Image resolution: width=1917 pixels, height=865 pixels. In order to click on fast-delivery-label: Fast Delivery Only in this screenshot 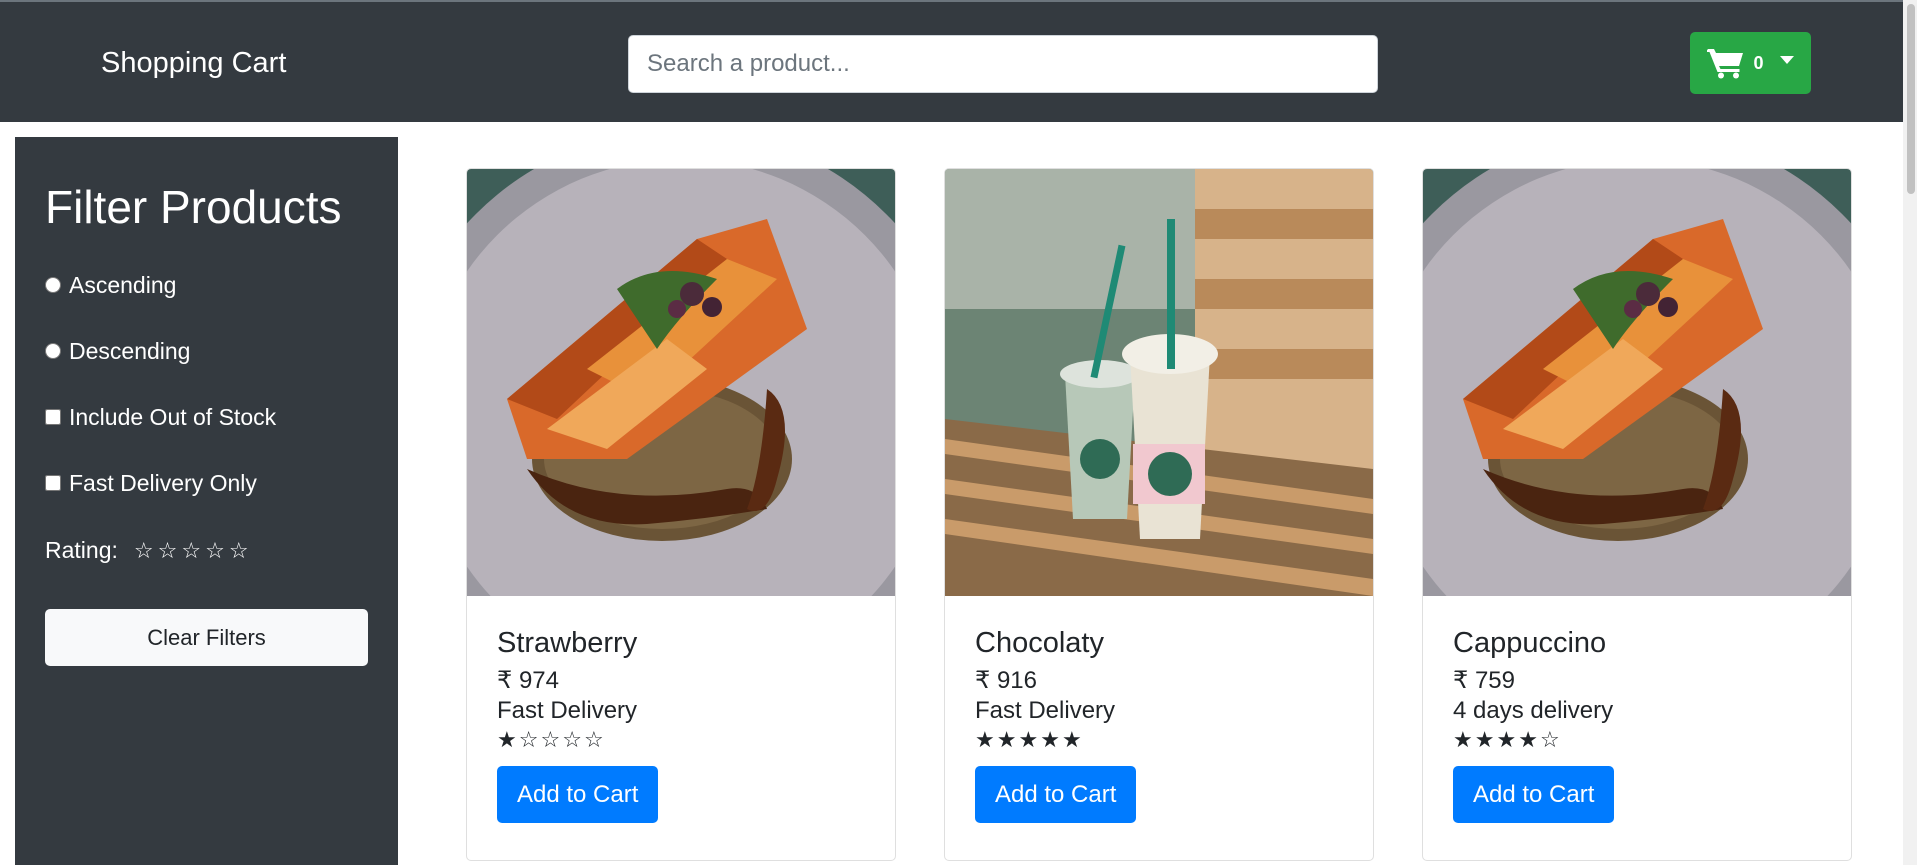, I will do `click(163, 483)`.